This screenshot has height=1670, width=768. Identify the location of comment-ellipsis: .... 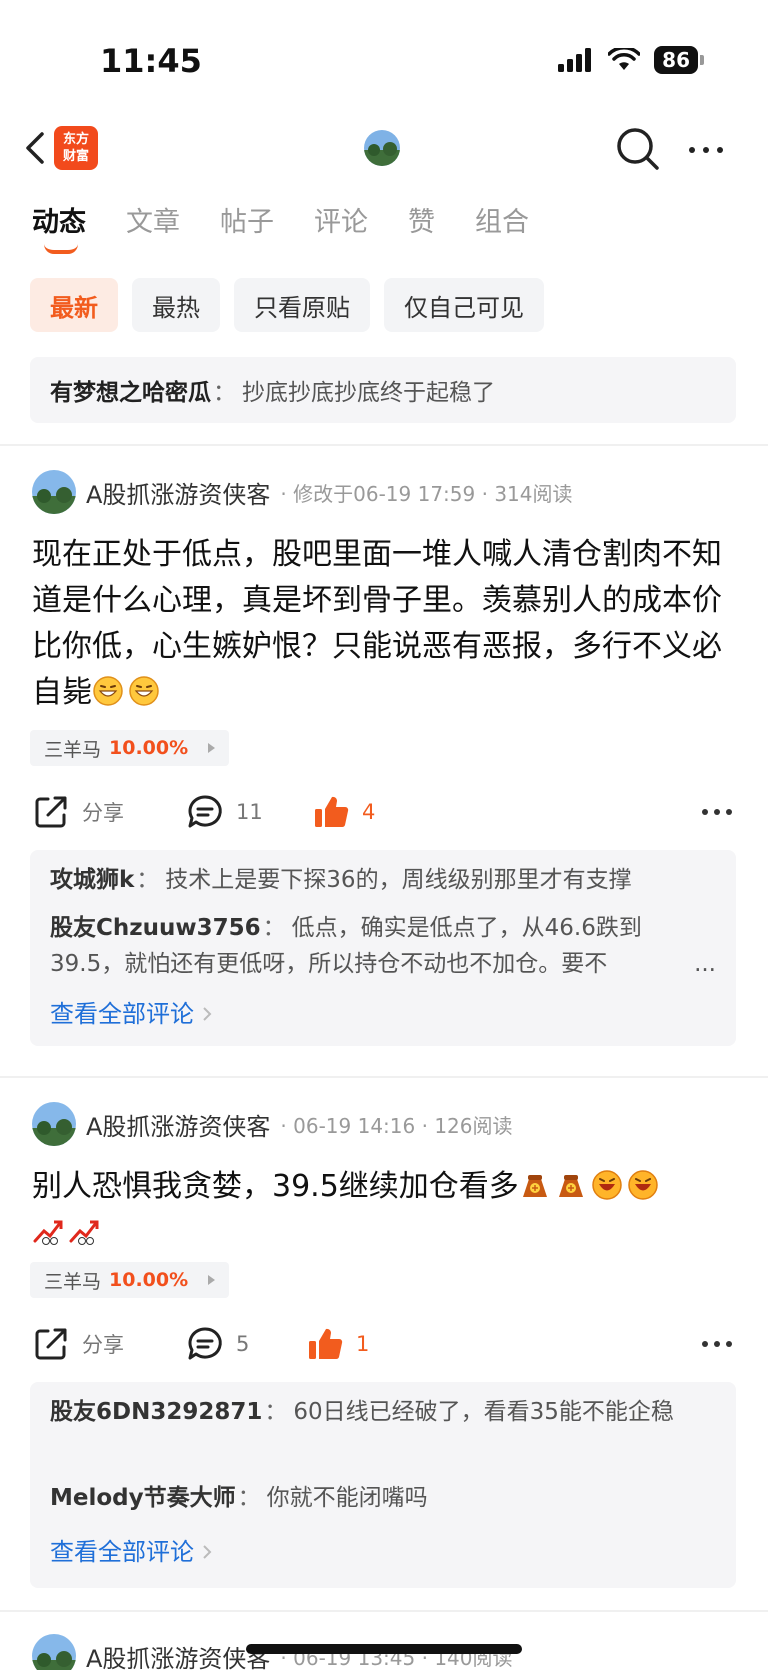
(701, 964).